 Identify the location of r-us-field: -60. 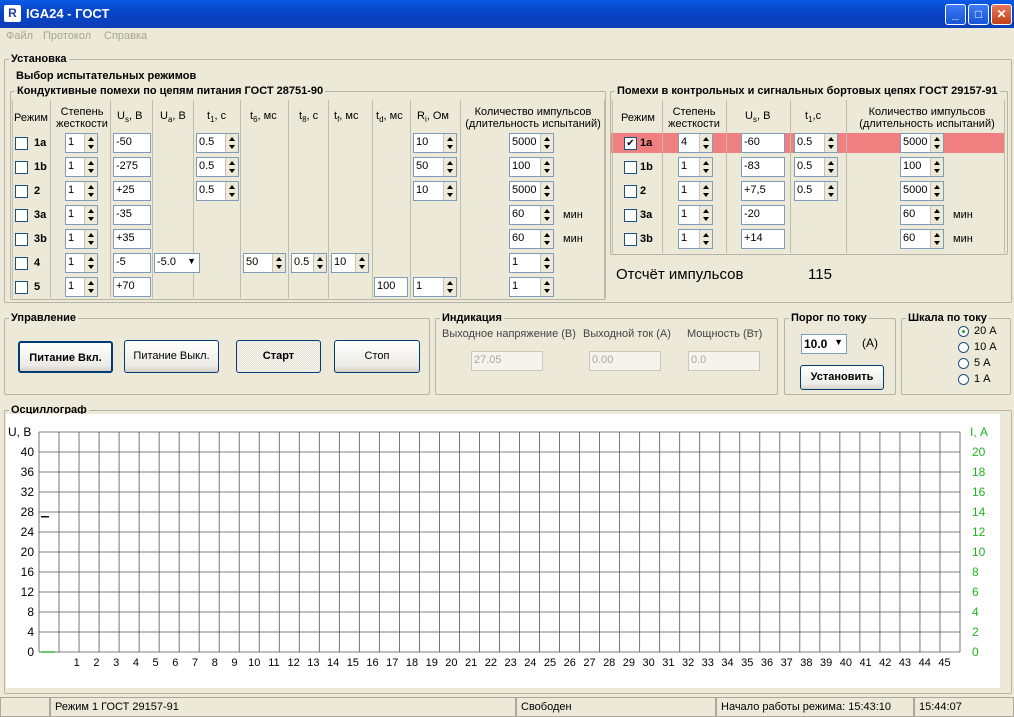
(763, 143).